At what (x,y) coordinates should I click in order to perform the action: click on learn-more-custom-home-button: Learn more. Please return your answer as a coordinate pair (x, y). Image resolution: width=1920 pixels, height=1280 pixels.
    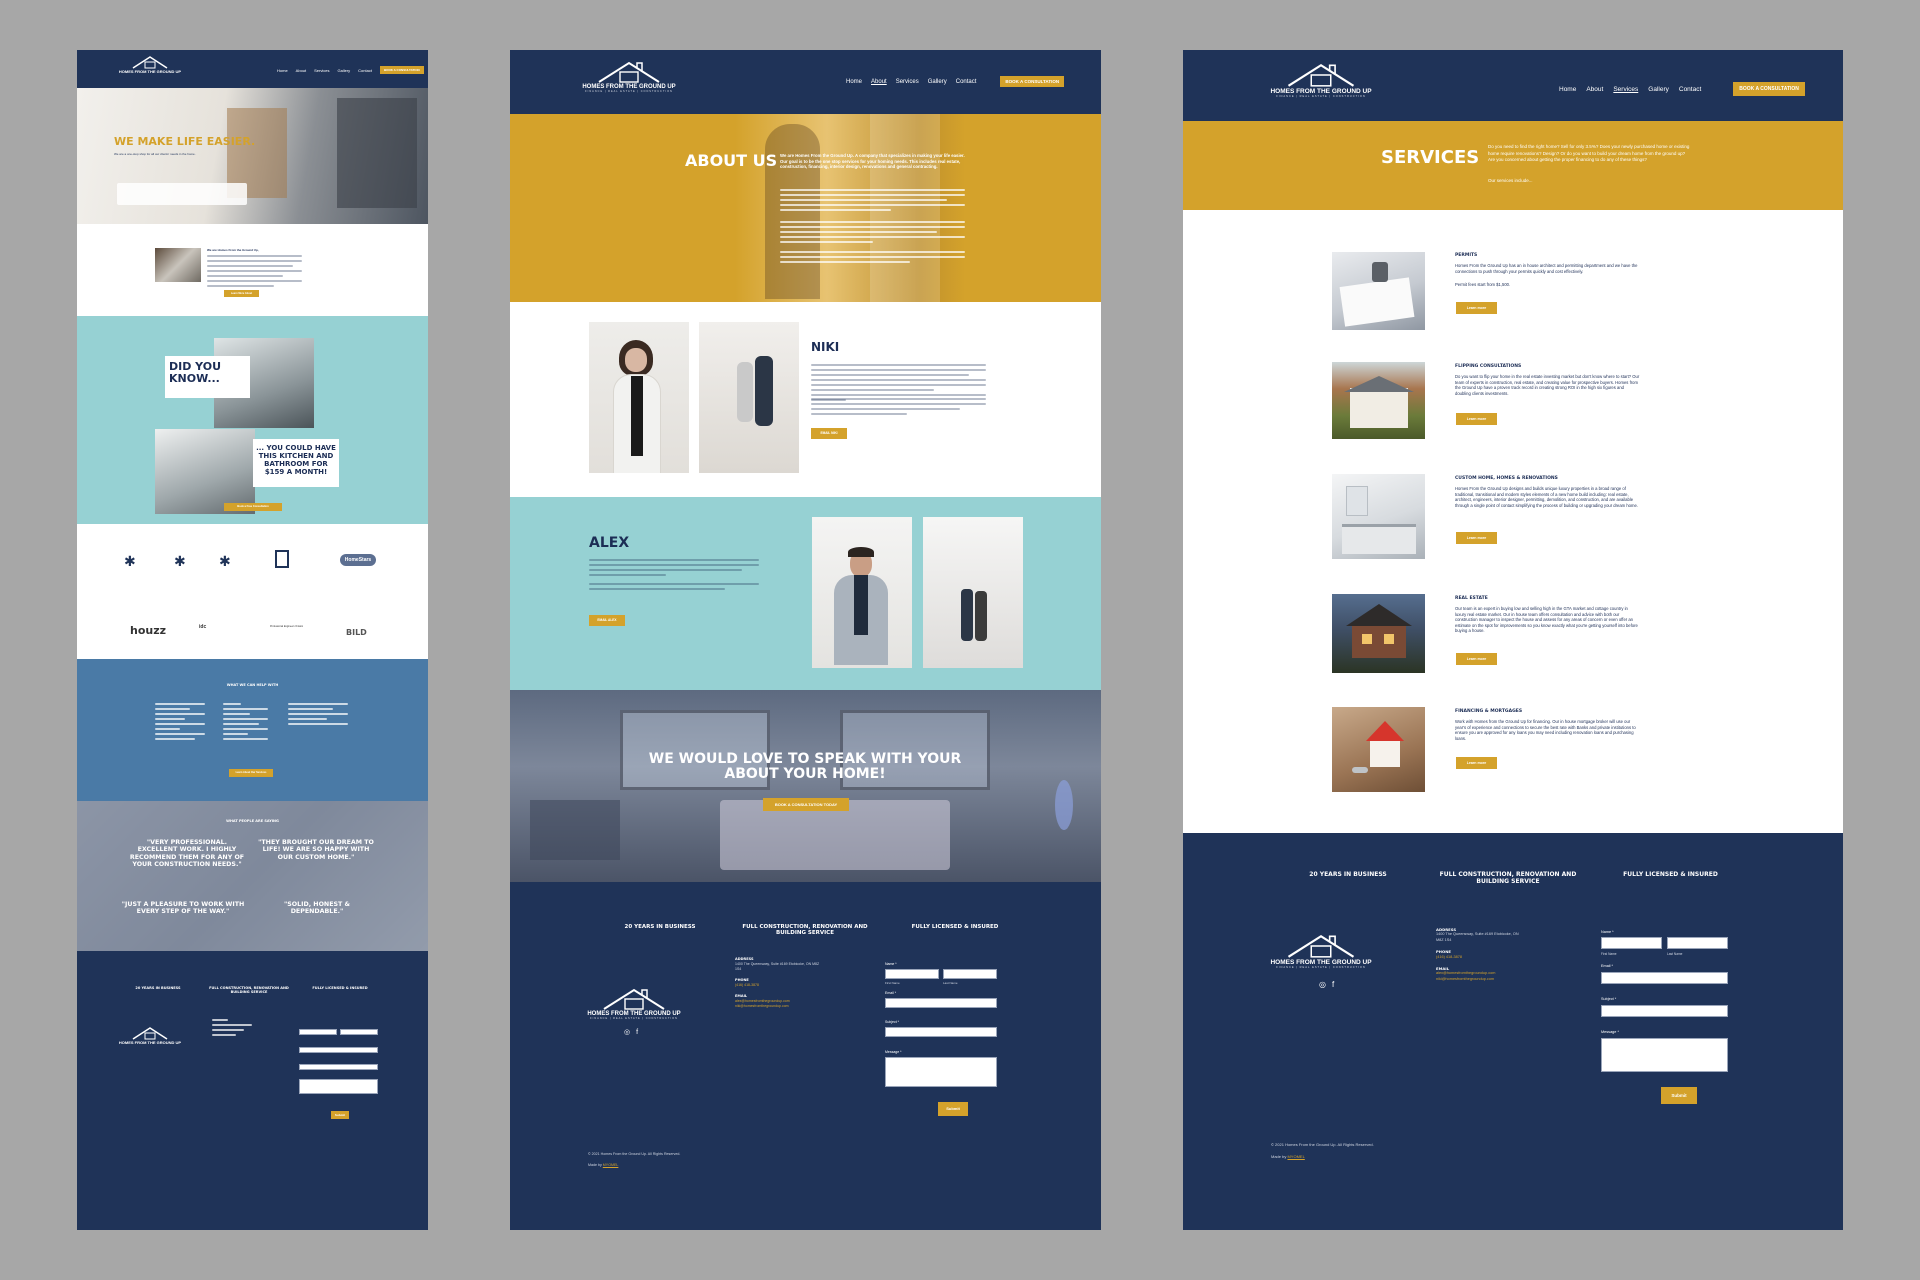
    Looking at the image, I should click on (1476, 538).